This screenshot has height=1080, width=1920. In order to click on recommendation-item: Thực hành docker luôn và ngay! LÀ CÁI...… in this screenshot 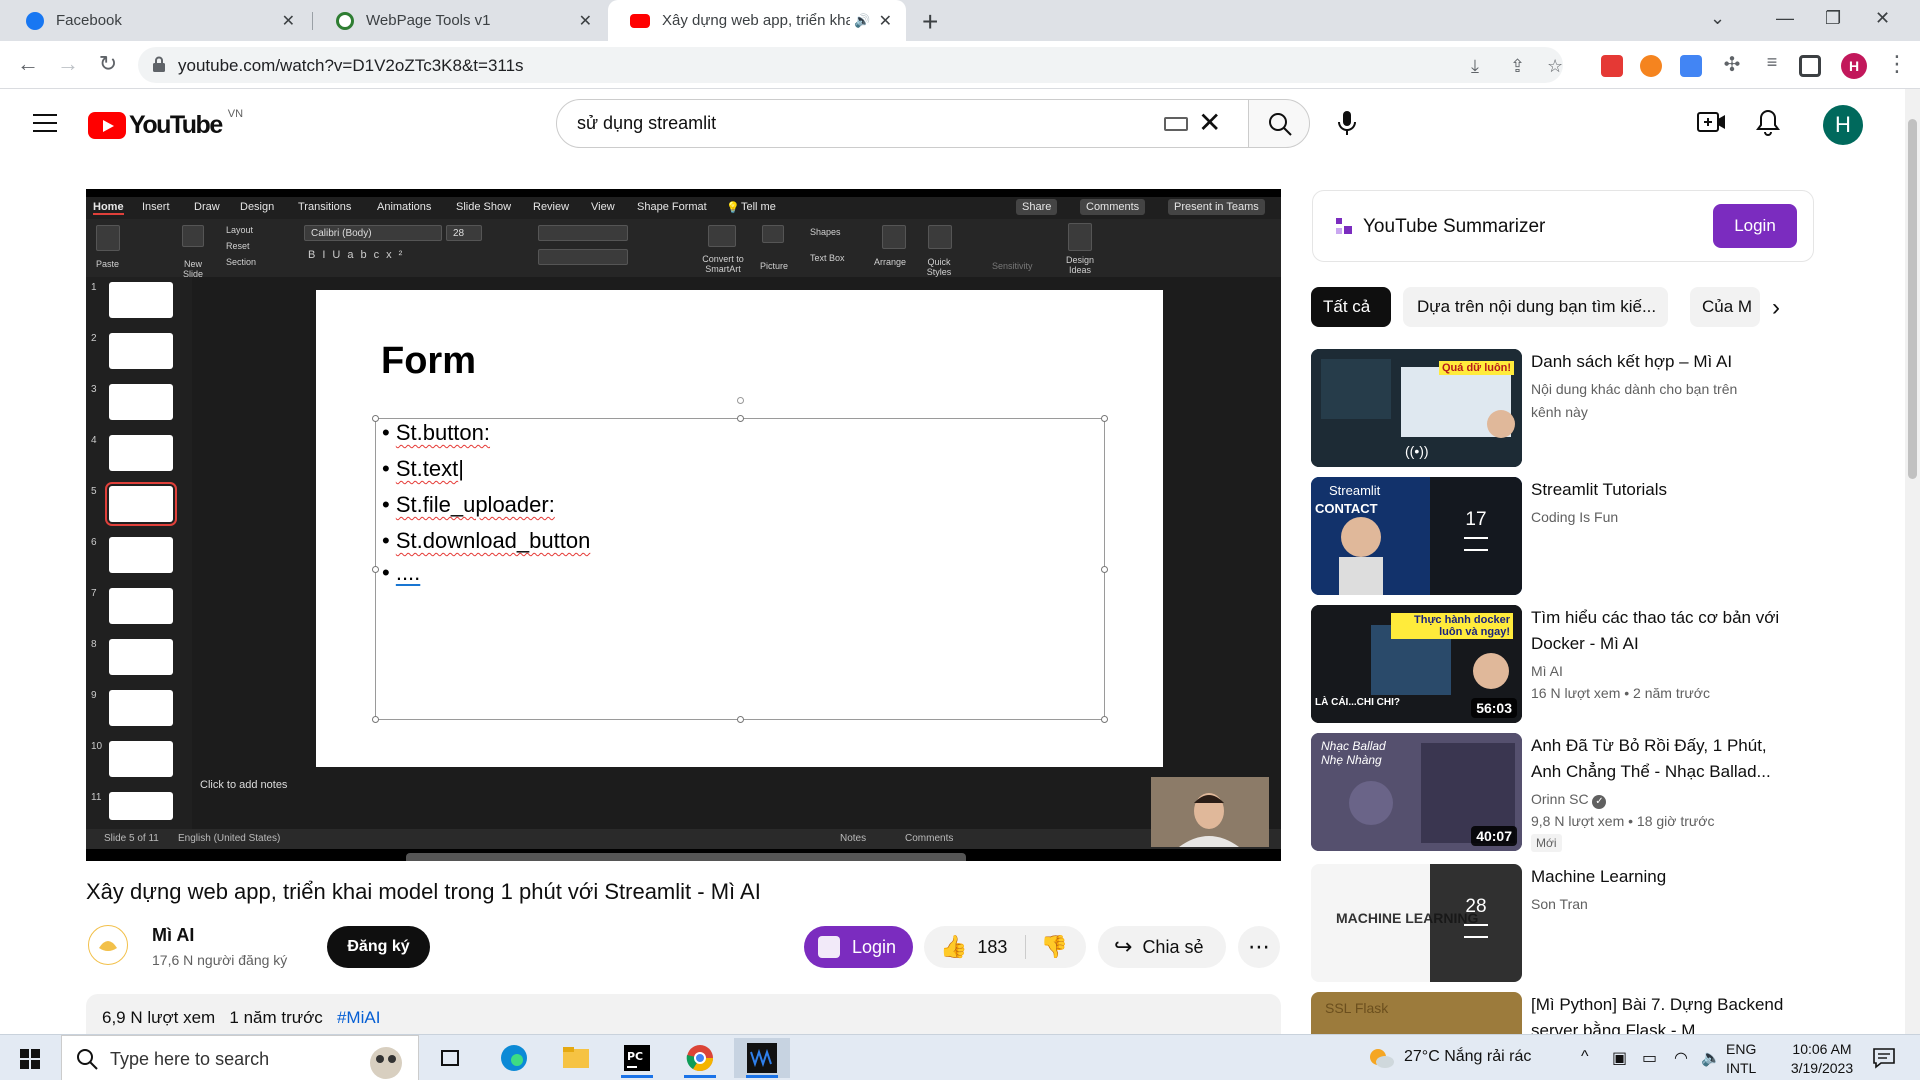, I will do `click(1561, 664)`.